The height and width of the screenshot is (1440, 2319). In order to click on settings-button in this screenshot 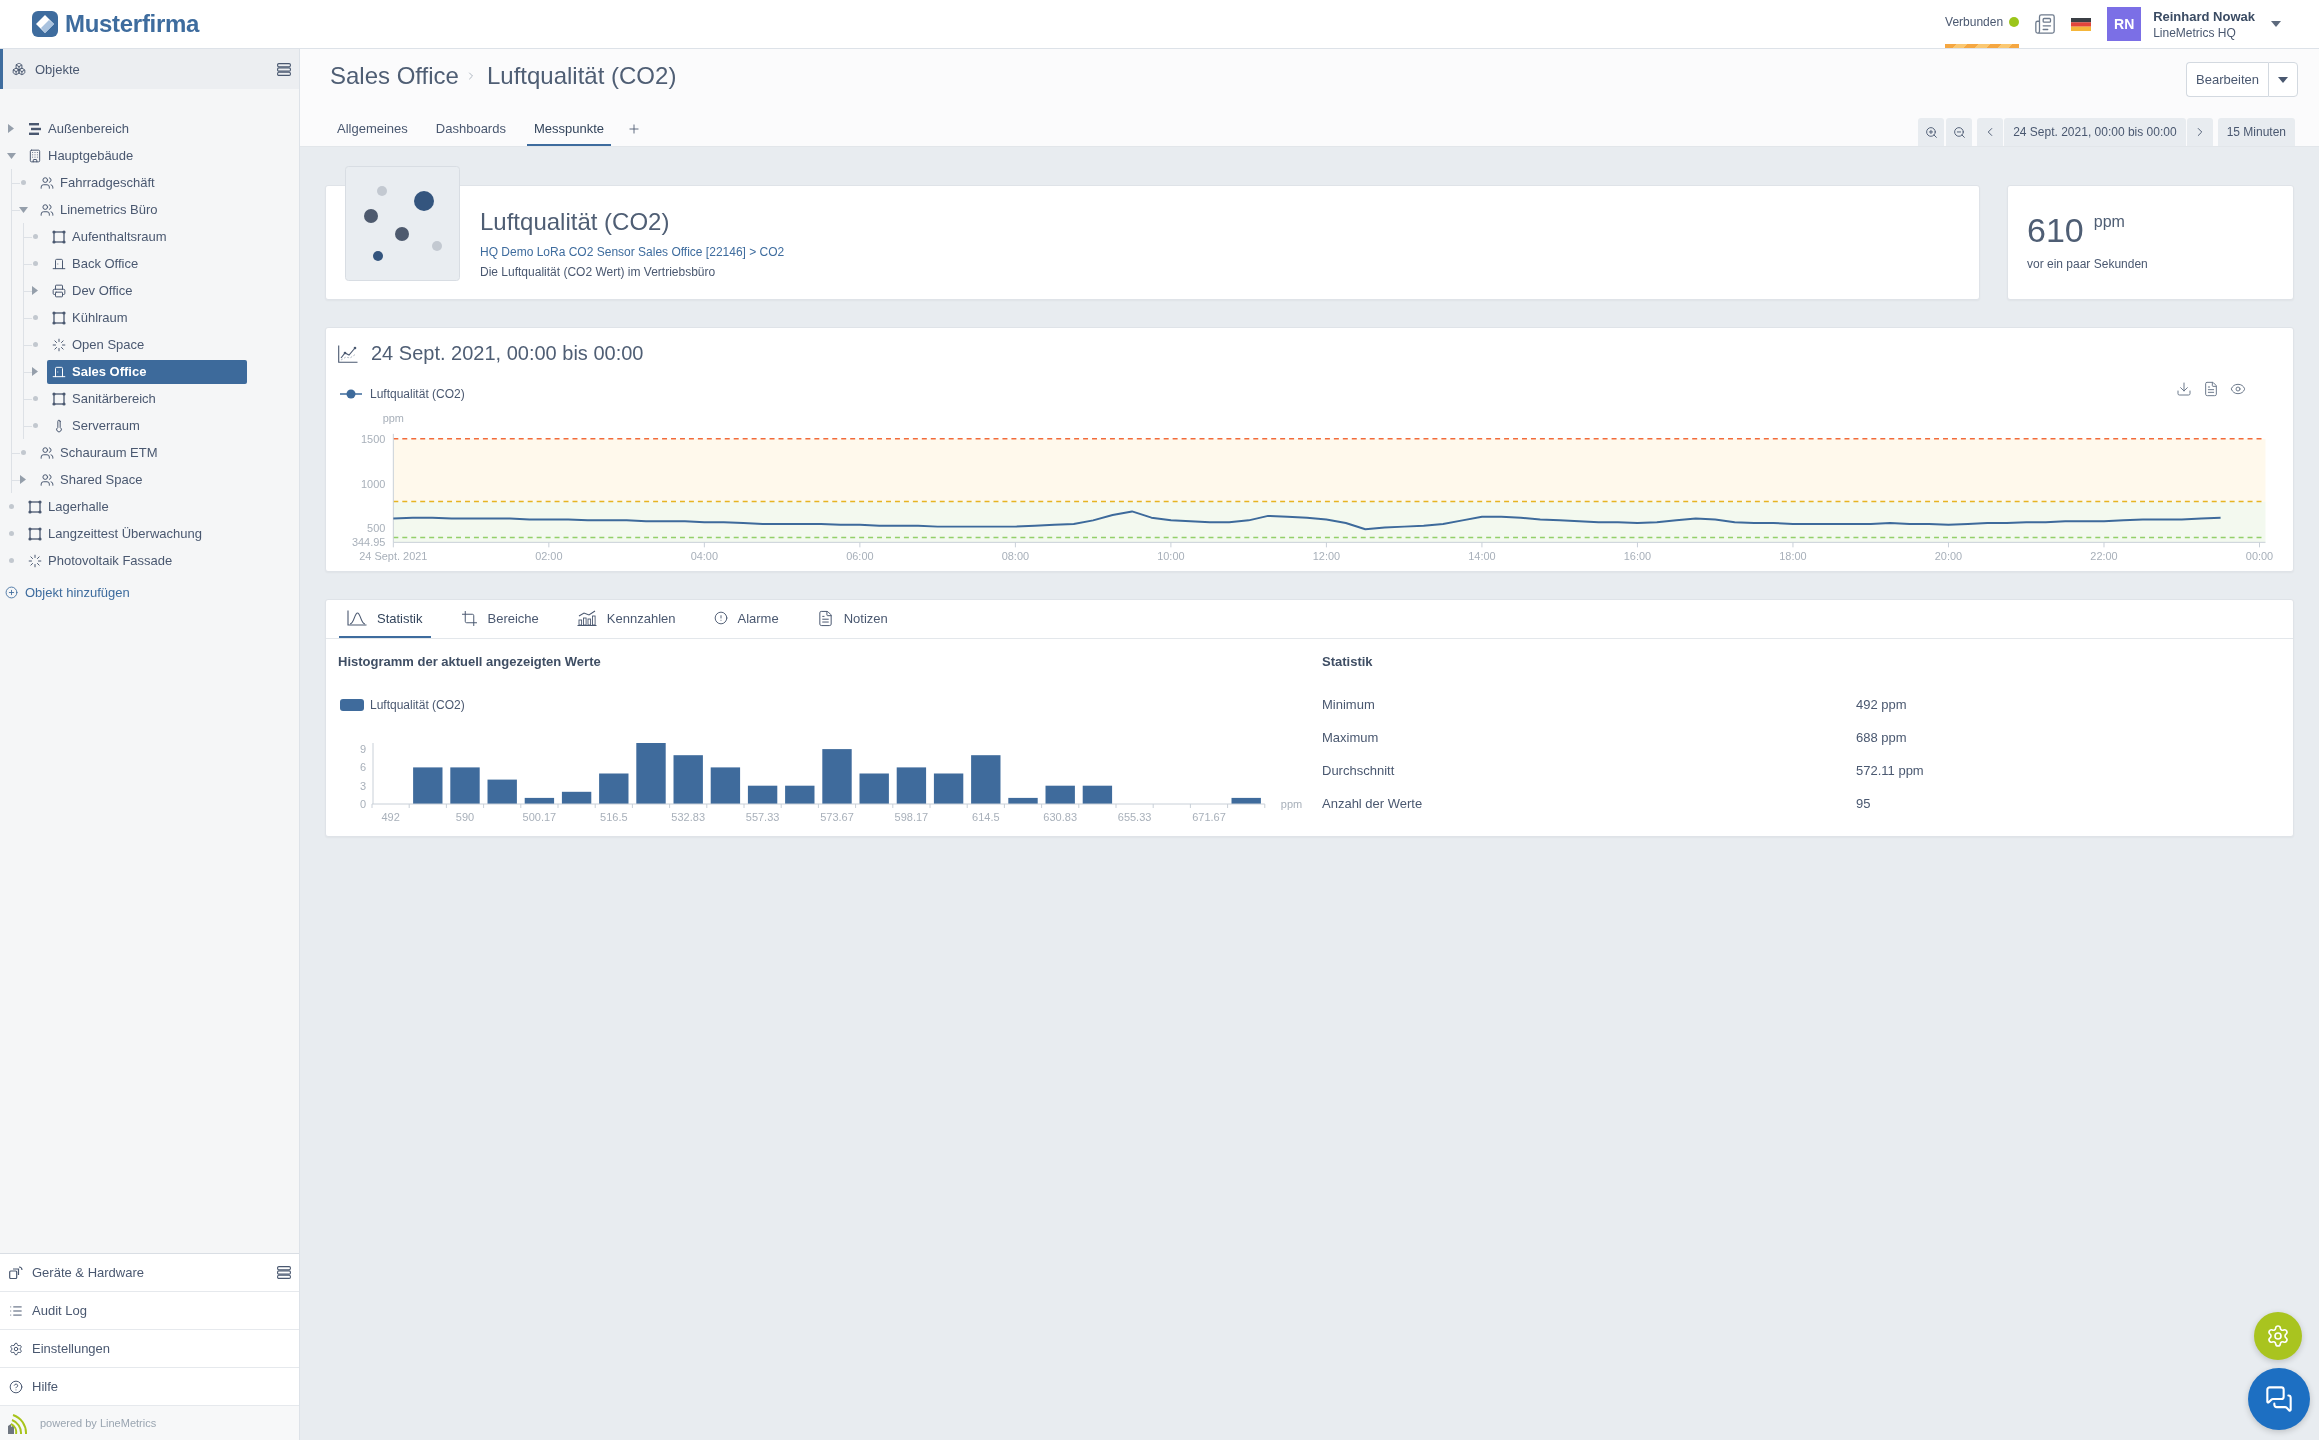, I will do `click(2278, 1336)`.